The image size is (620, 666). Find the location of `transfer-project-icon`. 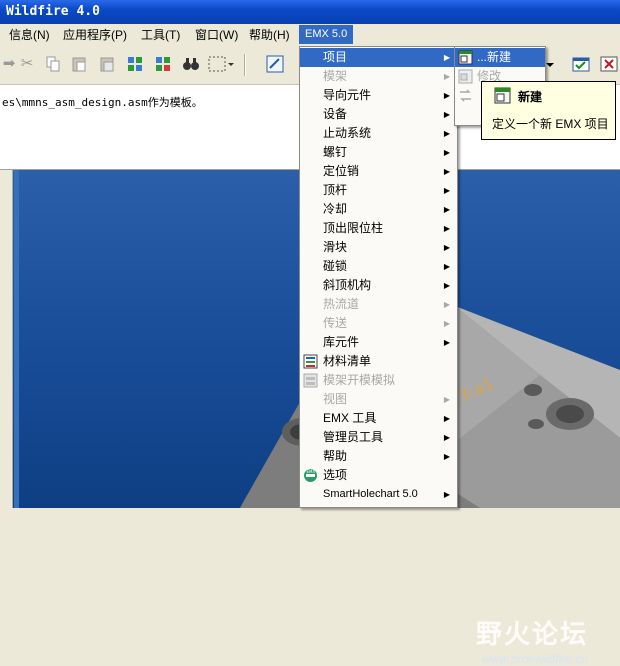

transfer-project-icon is located at coordinates (465, 95).